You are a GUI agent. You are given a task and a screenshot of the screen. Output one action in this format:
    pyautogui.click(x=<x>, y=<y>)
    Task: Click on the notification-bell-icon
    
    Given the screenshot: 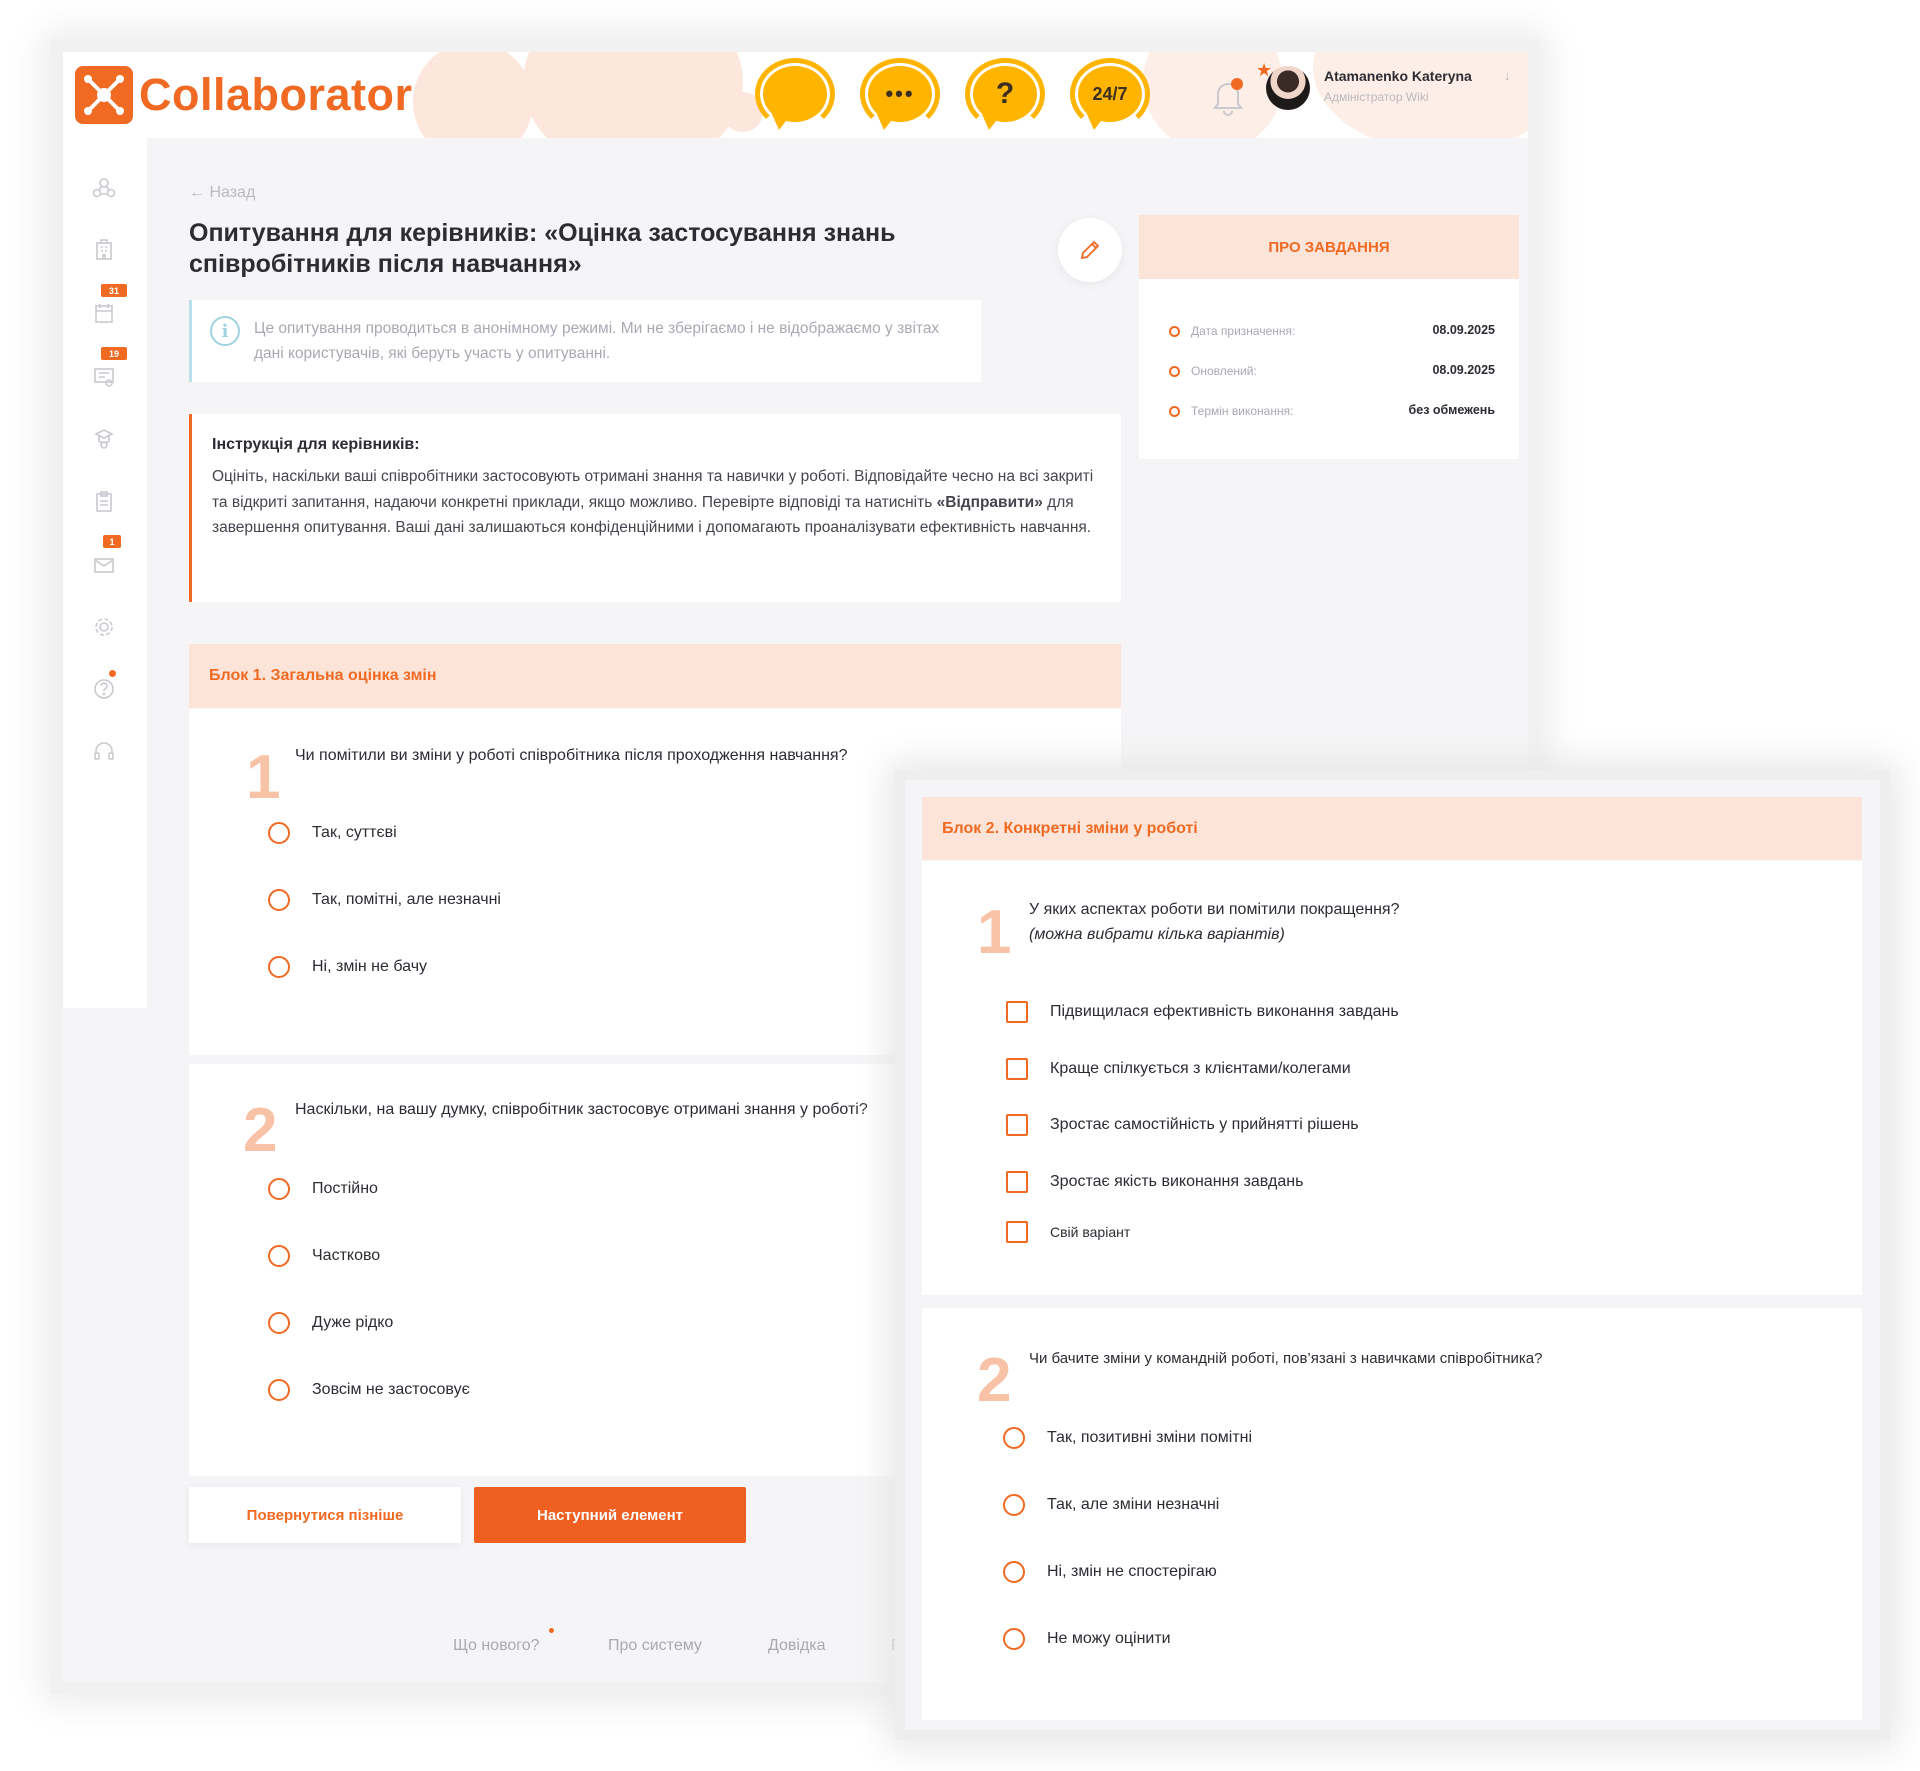 What is the action you would take?
    pyautogui.click(x=1228, y=96)
    